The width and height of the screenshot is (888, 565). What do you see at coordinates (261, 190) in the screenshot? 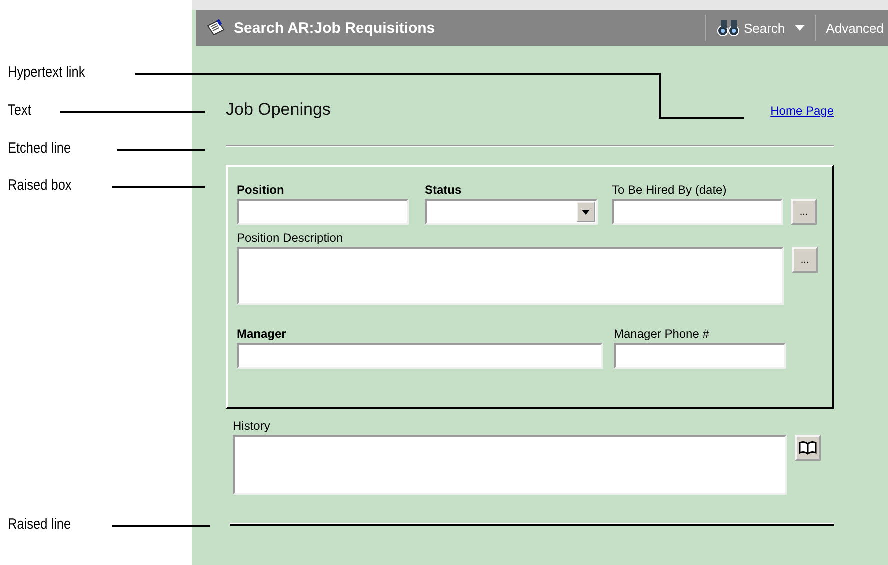
I see `field-label: Position` at bounding box center [261, 190].